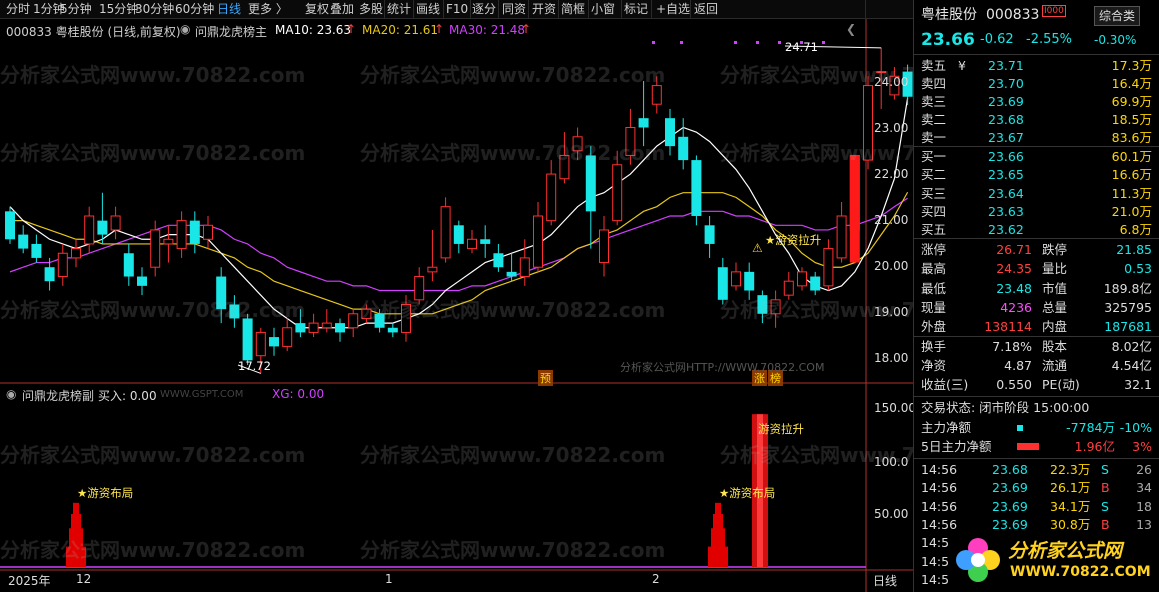 The image size is (1159, 592). I want to click on tick-price: 23.68, so click(1010, 469).